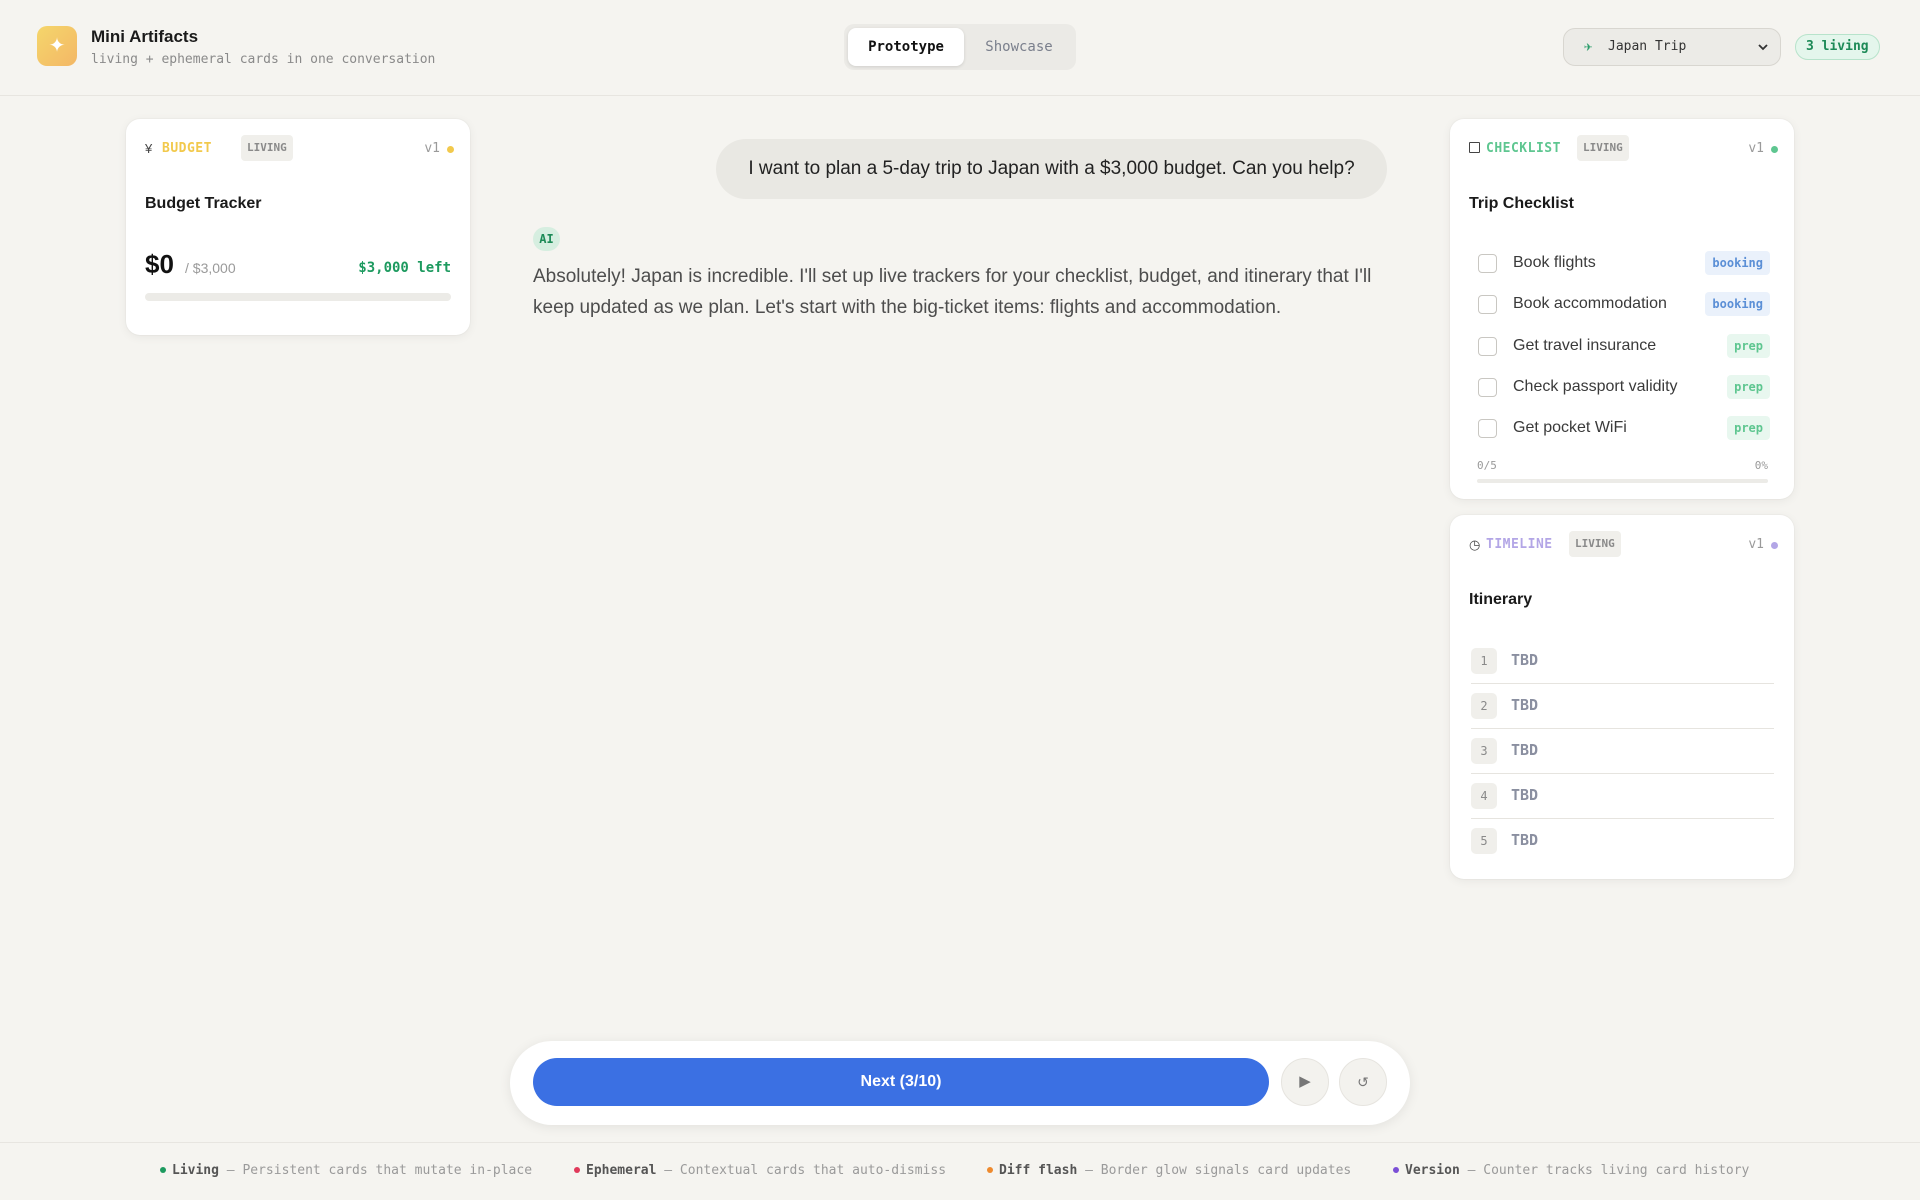 The width and height of the screenshot is (1920, 1200). I want to click on budget-card-label: BUDGET, so click(187, 148).